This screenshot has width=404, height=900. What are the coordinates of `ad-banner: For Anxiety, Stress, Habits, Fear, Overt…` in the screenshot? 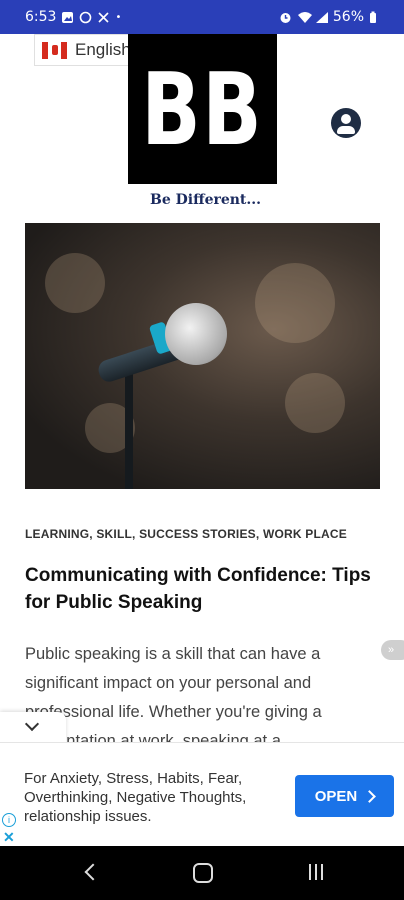 It's located at (202, 794).